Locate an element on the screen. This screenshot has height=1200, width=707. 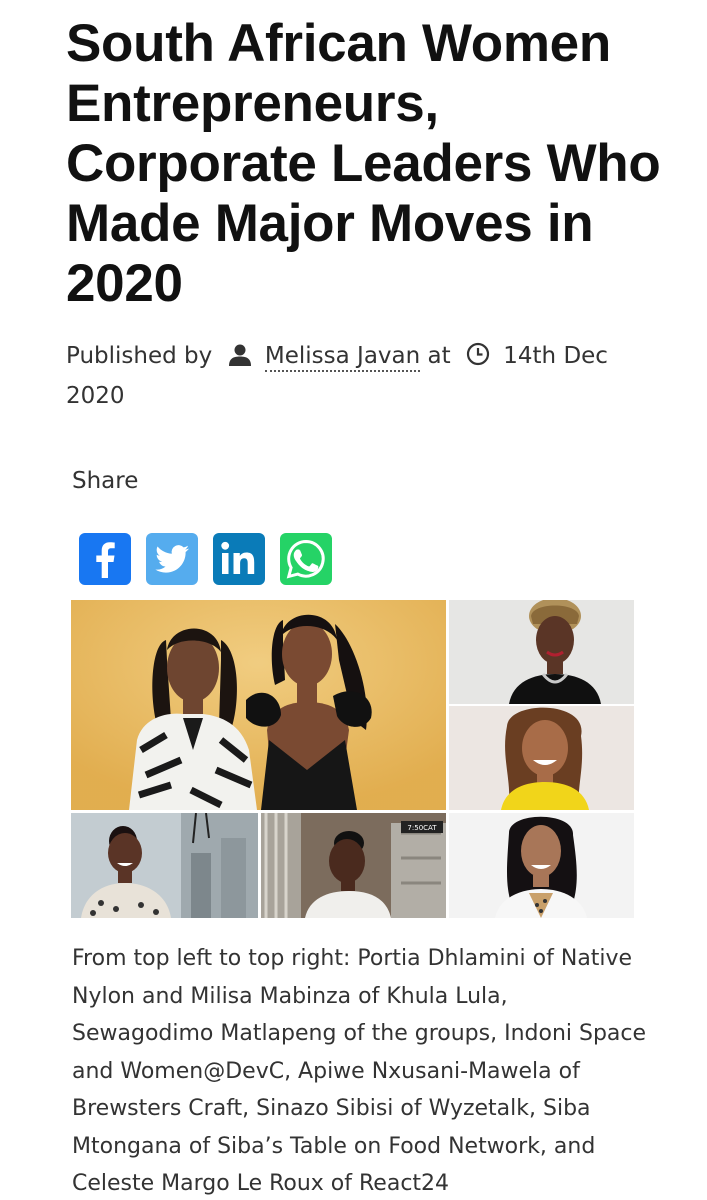
linkedin-icon is located at coordinates (238, 557).